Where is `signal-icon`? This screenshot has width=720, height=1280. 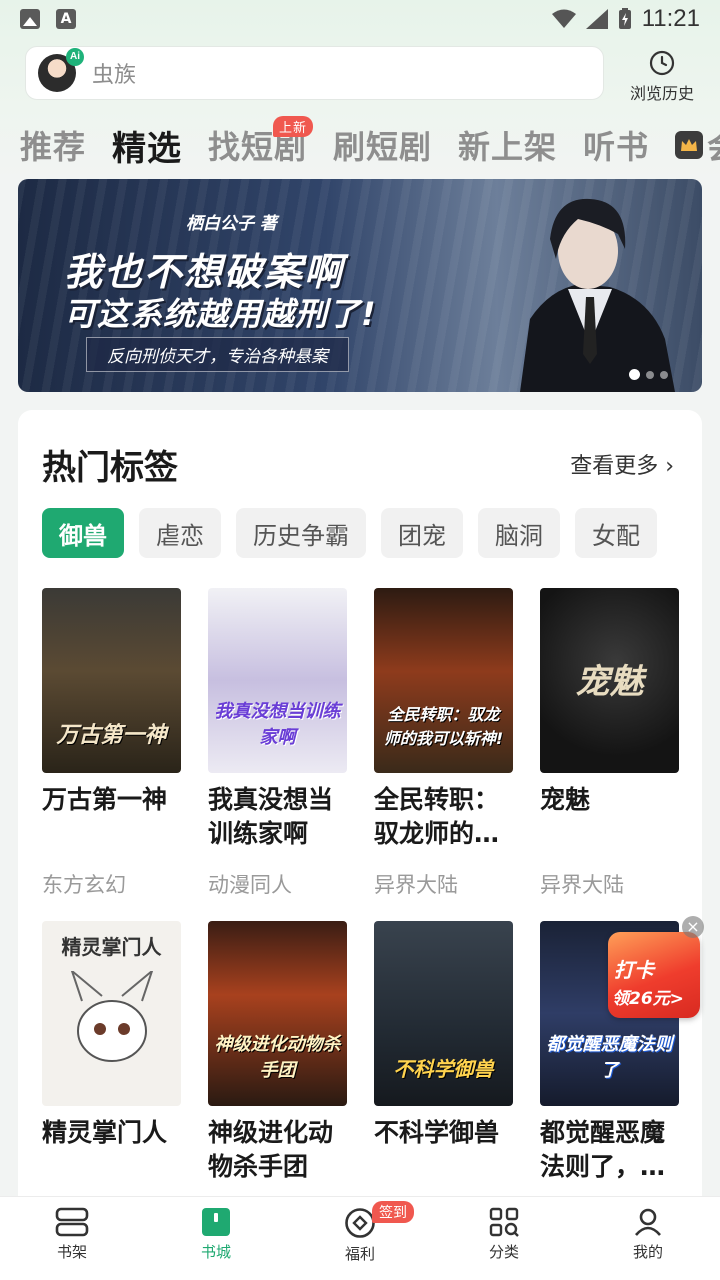 signal-icon is located at coordinates (596, 19).